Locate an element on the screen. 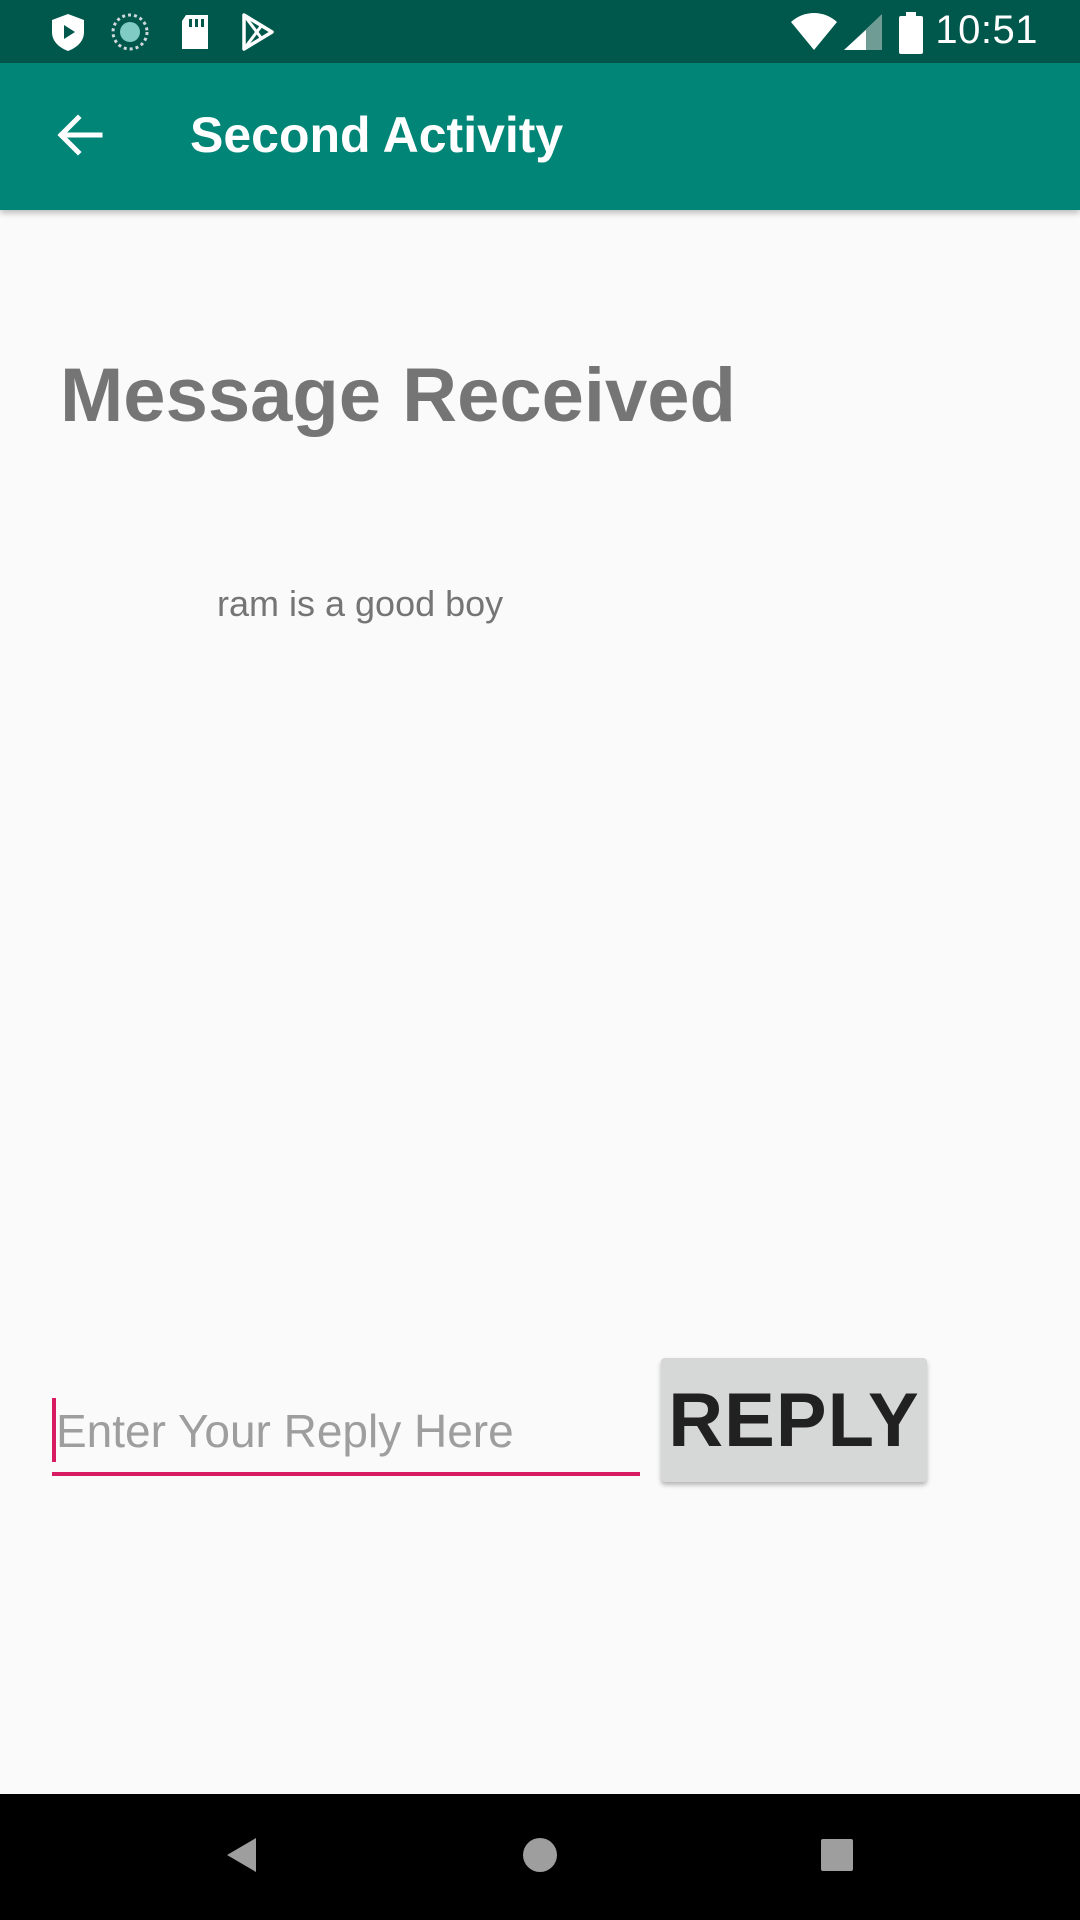 The width and height of the screenshot is (1080, 1920). navigation-bar is located at coordinates (540, 1857).